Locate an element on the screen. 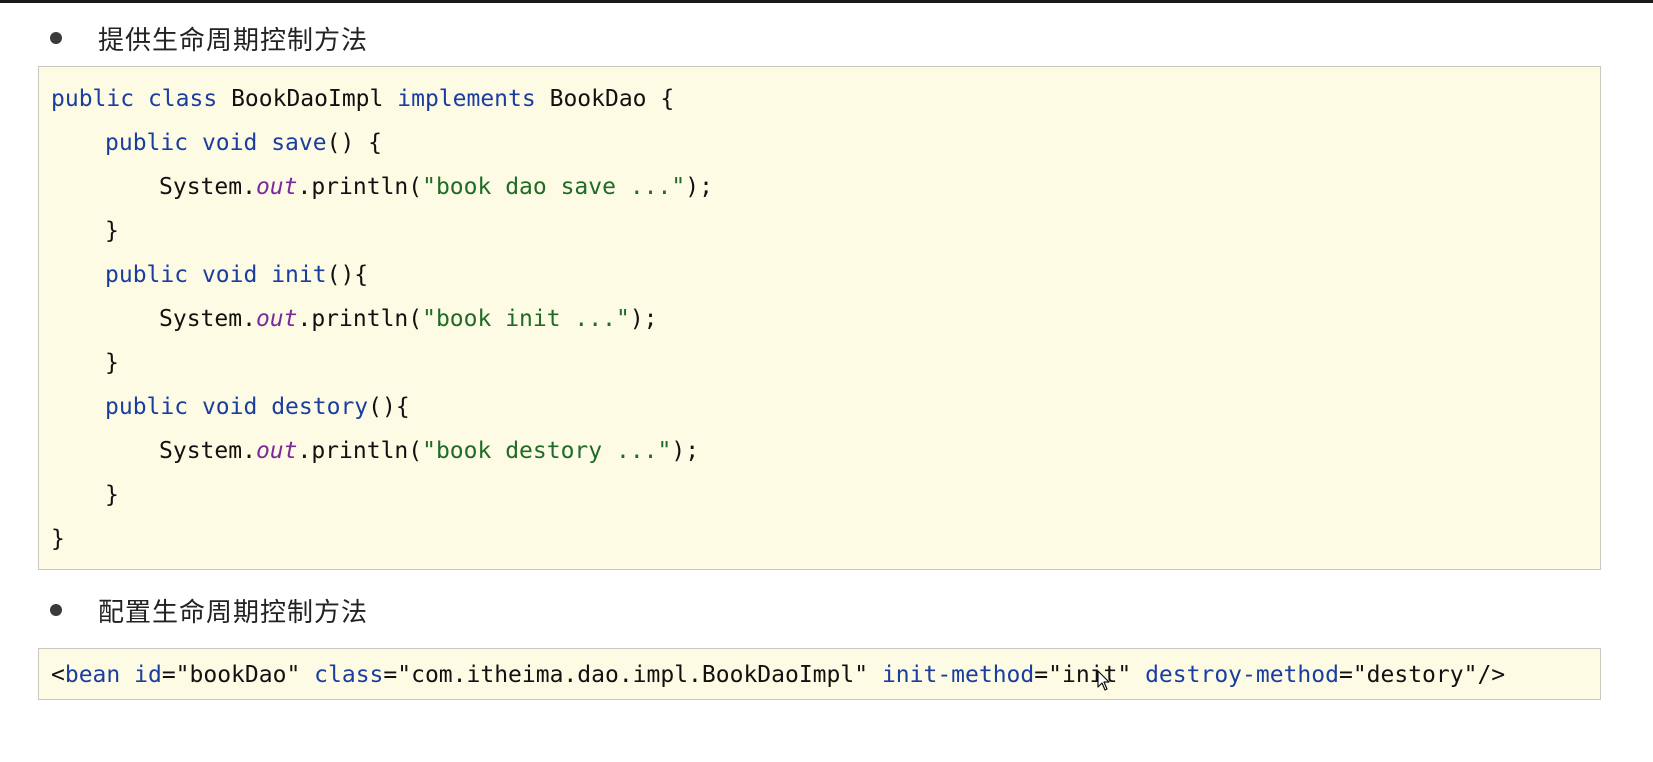 This screenshot has height=762, width=1653. code-line-2: public void save() { is located at coordinates (243, 143).